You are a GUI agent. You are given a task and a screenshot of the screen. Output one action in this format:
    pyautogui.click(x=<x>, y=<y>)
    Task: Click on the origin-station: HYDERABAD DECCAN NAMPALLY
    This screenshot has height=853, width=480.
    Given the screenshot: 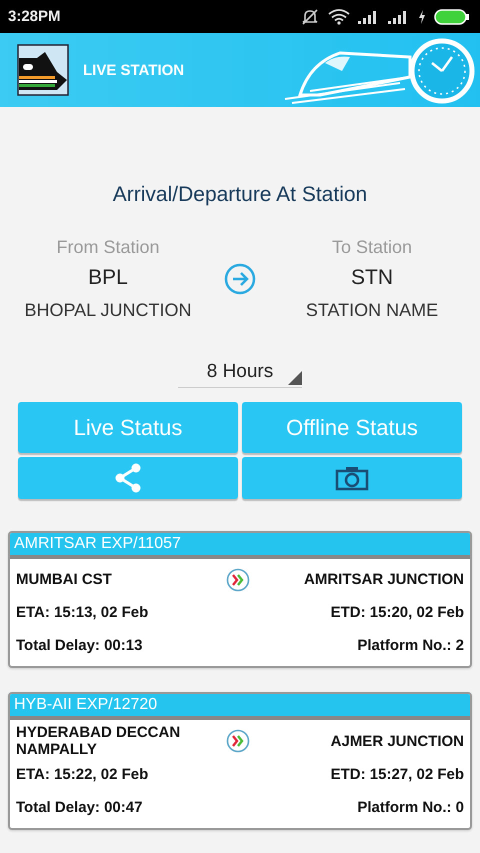 What is the action you would take?
    pyautogui.click(x=99, y=741)
    